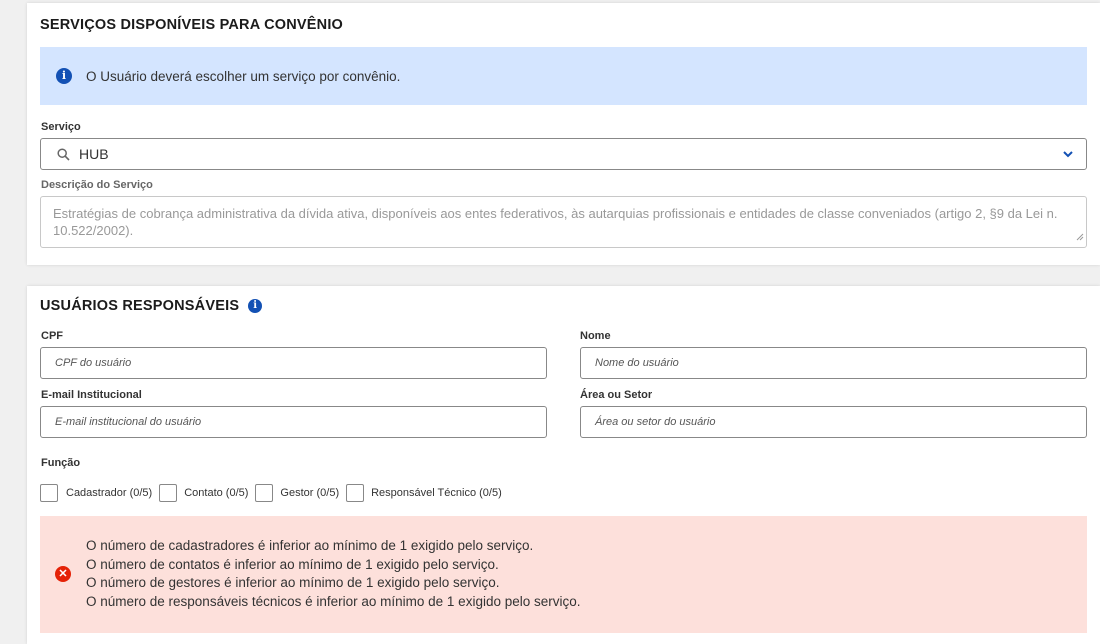 The image size is (1100, 644). I want to click on checkbox-contato, so click(168, 493).